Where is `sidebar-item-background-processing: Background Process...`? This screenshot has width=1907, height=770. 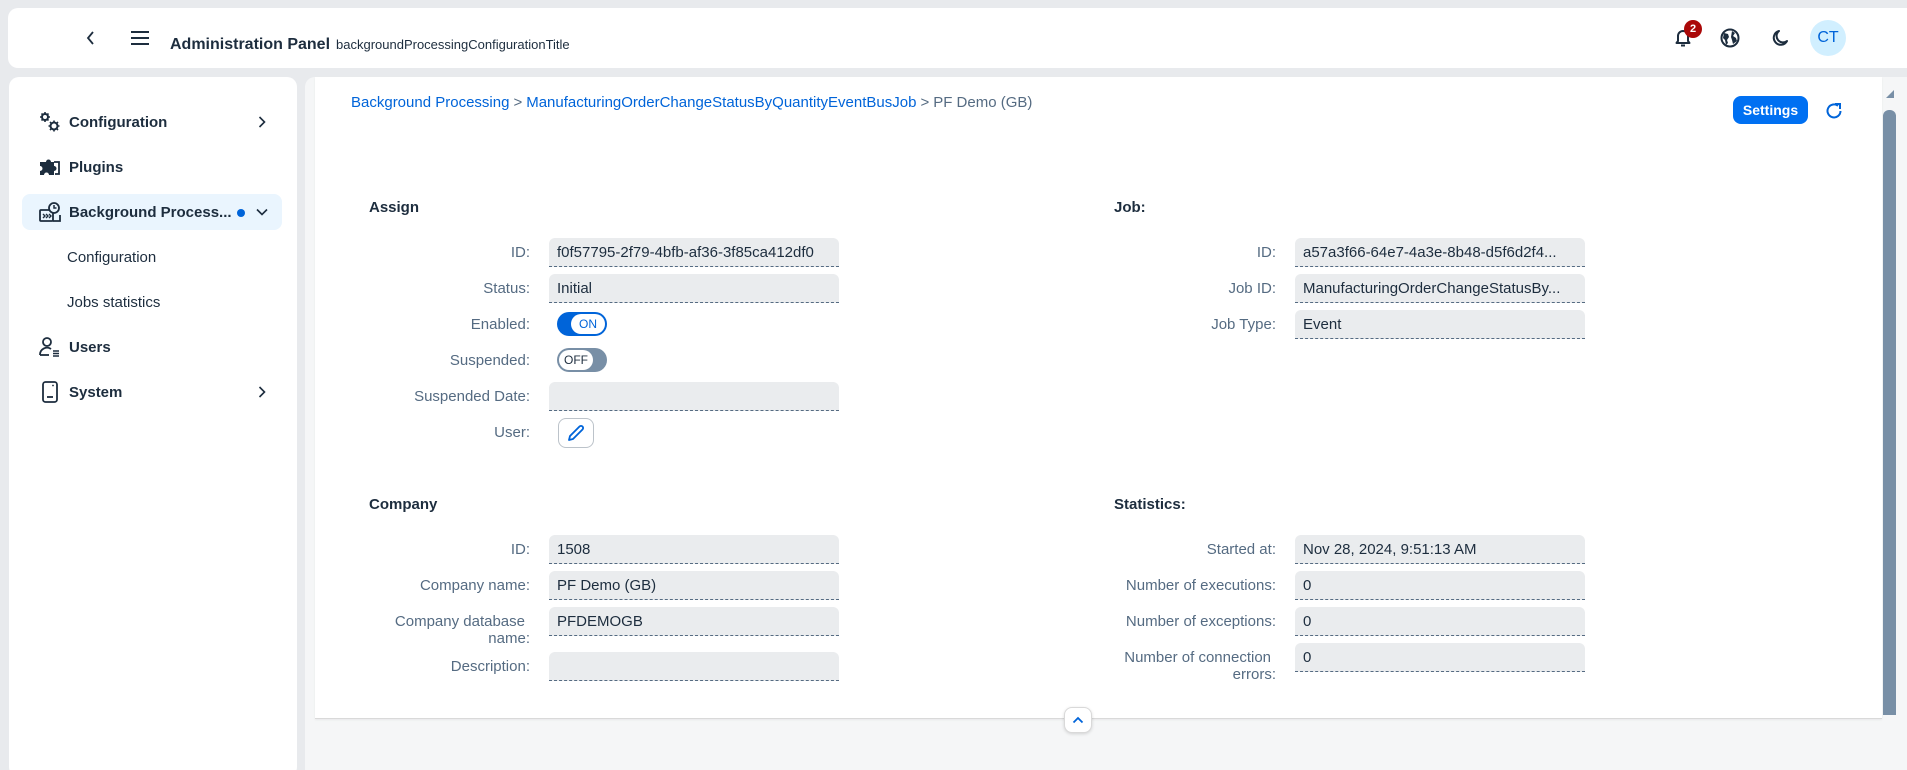
sidebar-item-background-processing: Background Process... is located at coordinates (152, 212).